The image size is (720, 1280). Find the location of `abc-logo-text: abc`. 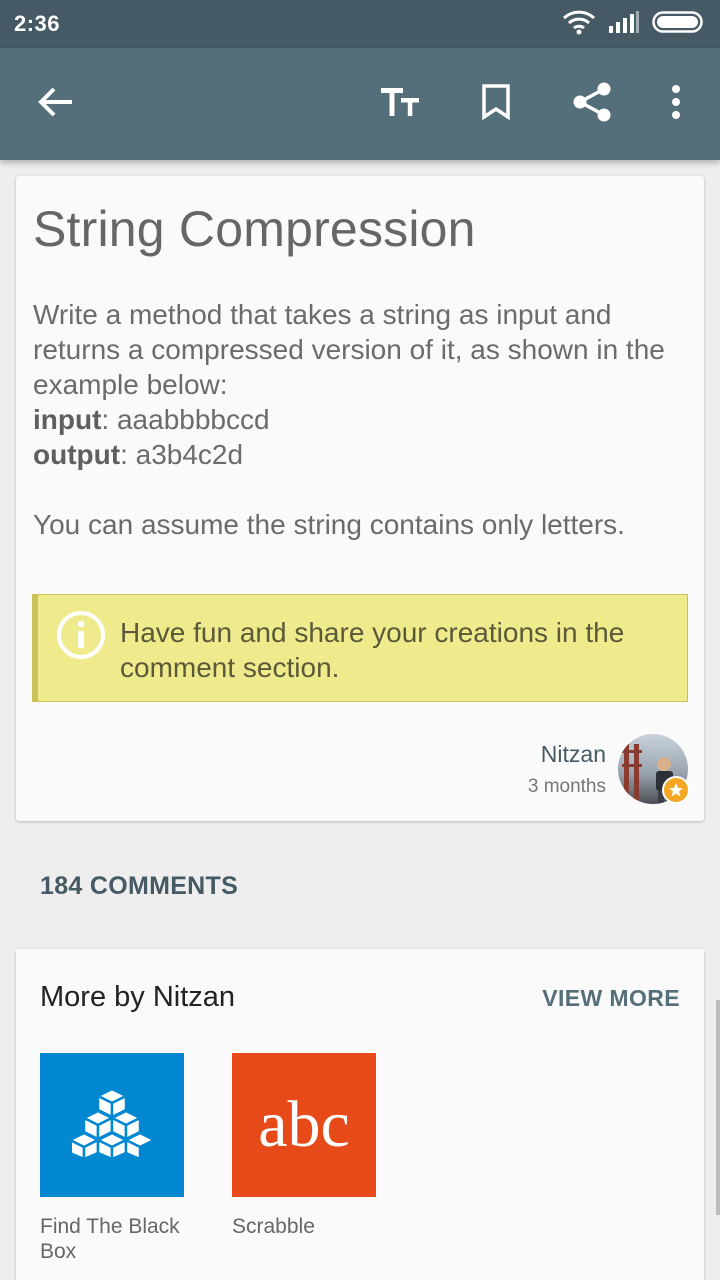

abc-logo-text: abc is located at coordinates (304, 1124).